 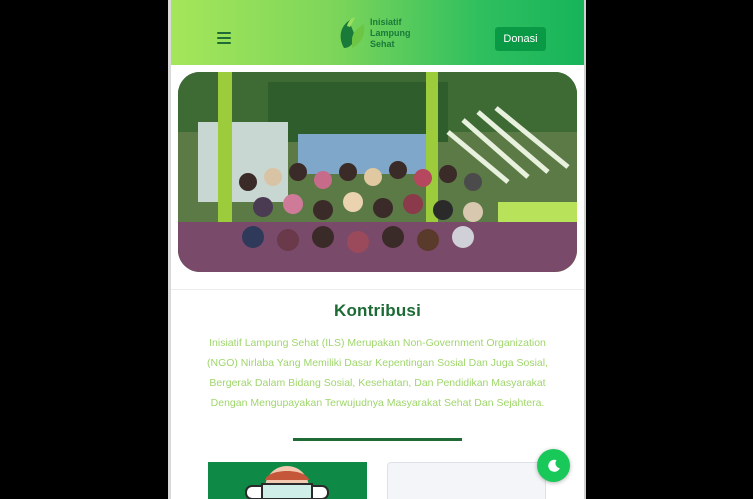 What do you see at coordinates (224, 38) in the screenshot?
I see `hamburger-icon` at bounding box center [224, 38].